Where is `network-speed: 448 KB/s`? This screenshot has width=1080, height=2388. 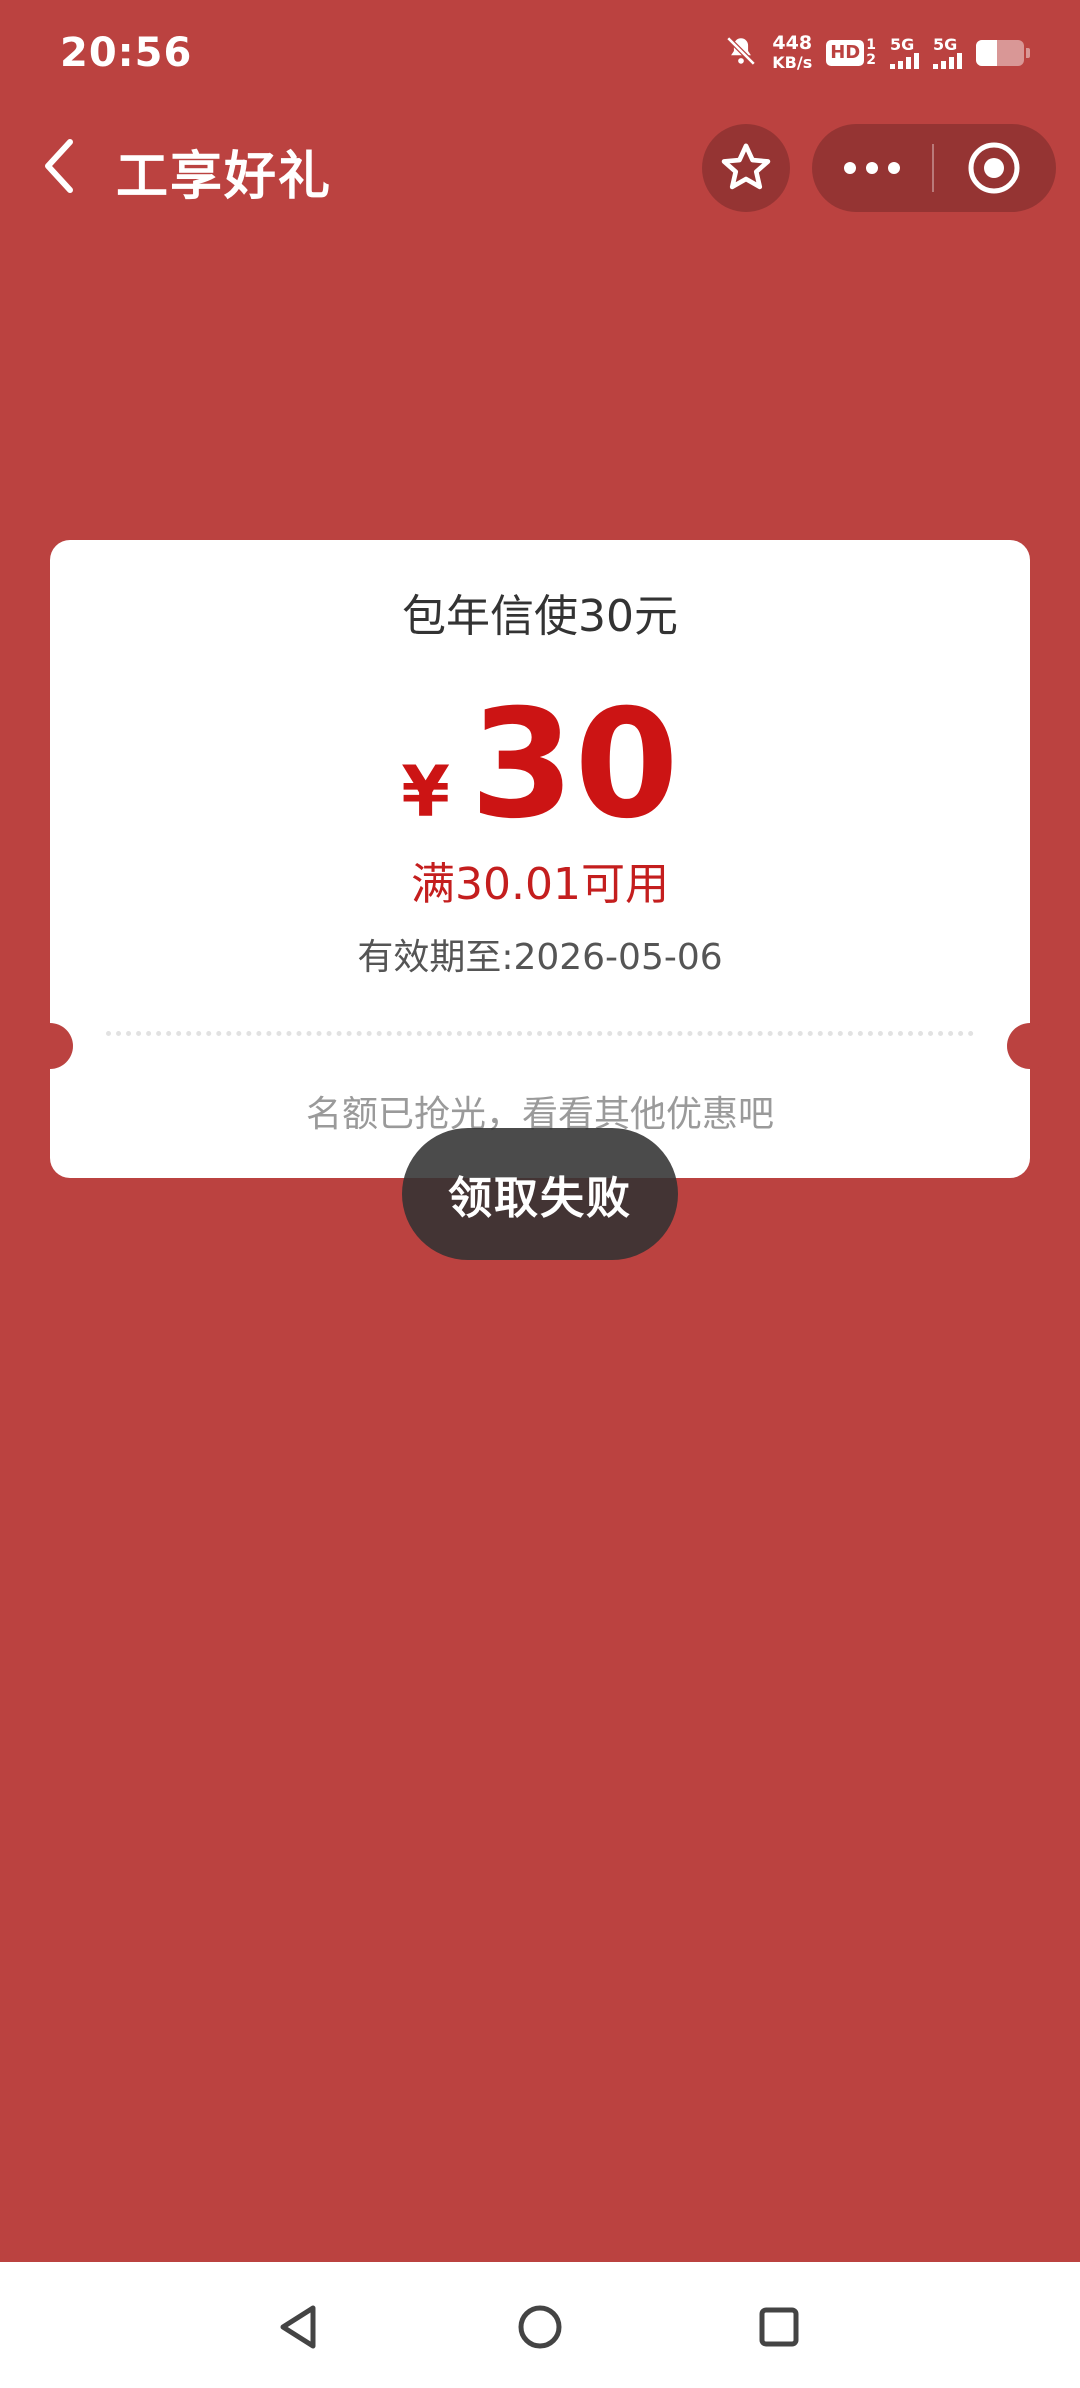 network-speed: 448 KB/s is located at coordinates (792, 52).